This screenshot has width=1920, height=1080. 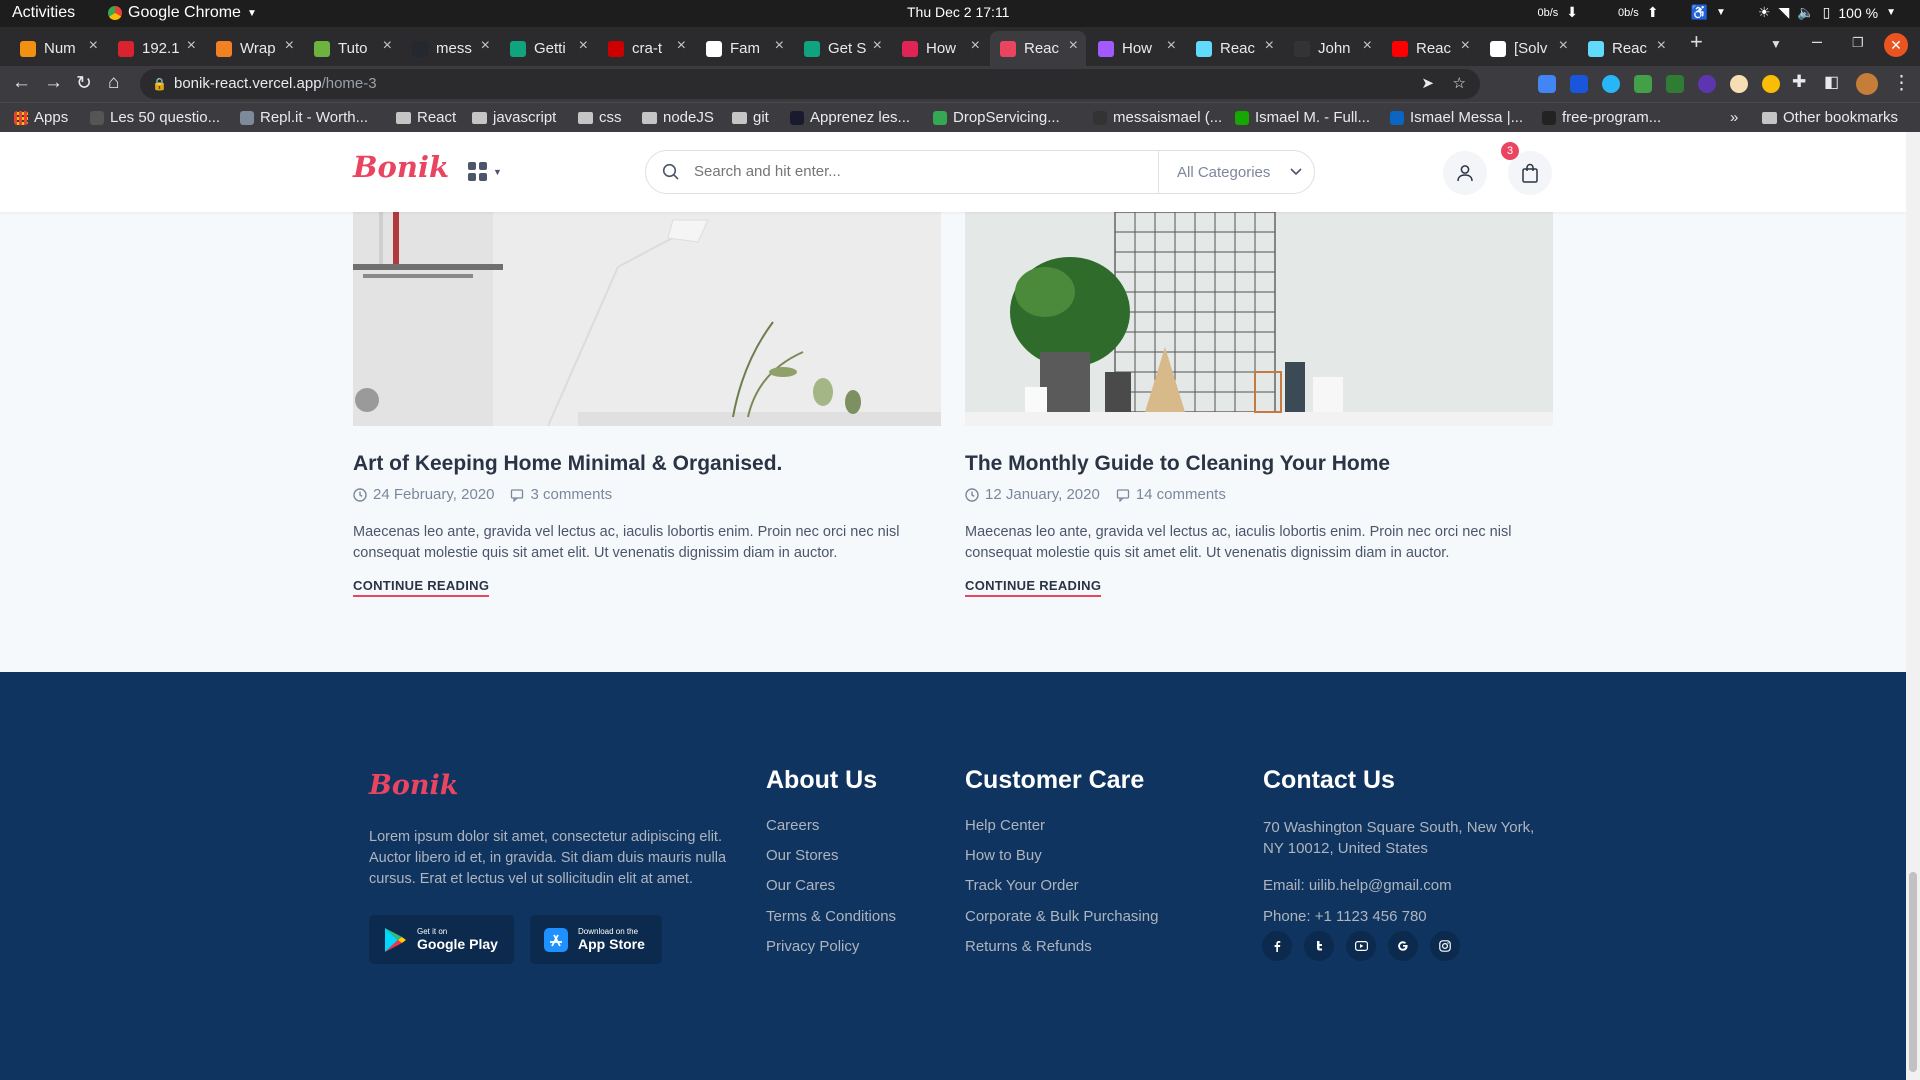 I want to click on category-select: All Categories, so click(x=1236, y=172).